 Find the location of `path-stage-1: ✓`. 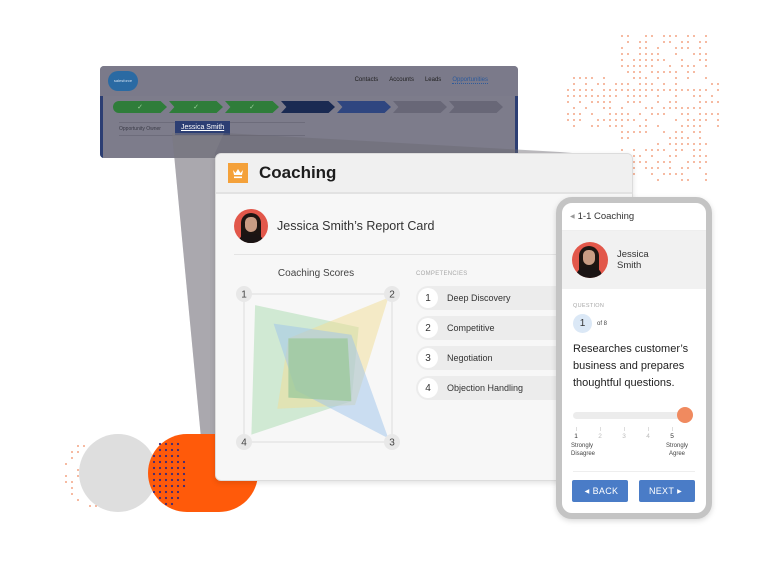

path-stage-1: ✓ is located at coordinates (140, 107).